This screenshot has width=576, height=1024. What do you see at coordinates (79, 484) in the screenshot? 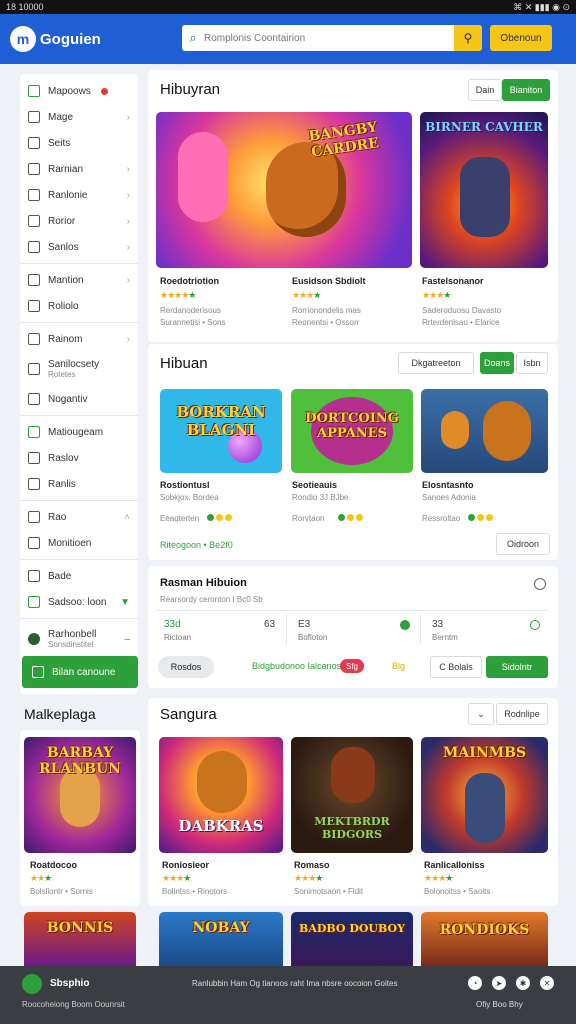
I see `sidebar-item-14: Ranlis` at bounding box center [79, 484].